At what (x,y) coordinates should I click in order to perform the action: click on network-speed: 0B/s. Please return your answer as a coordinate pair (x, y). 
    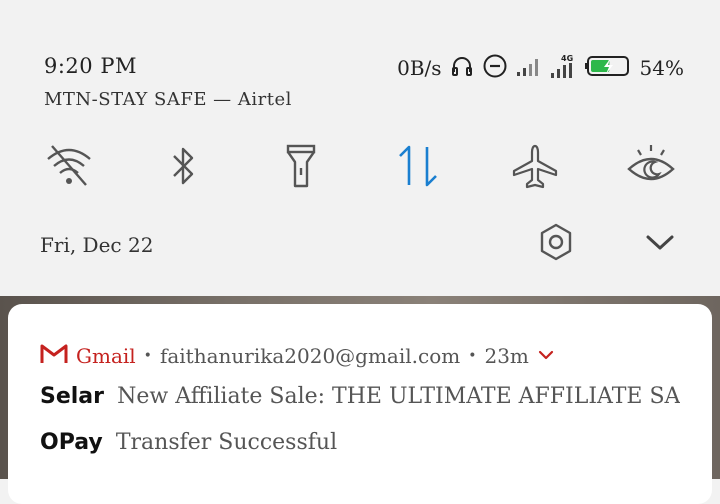
    Looking at the image, I should click on (419, 68).